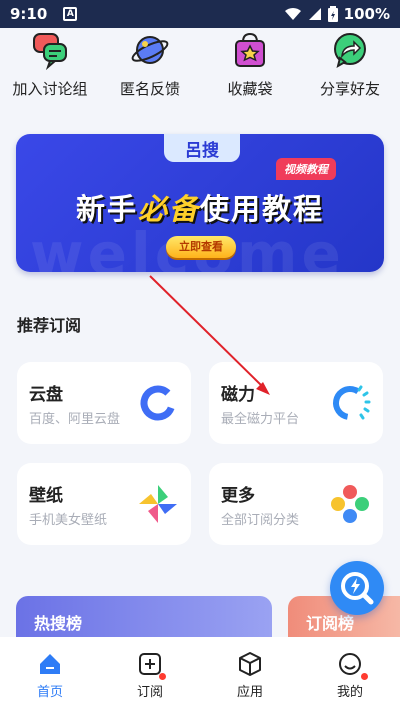  What do you see at coordinates (352, 402) in the screenshot?
I see `magnet-spinner-icon` at bounding box center [352, 402].